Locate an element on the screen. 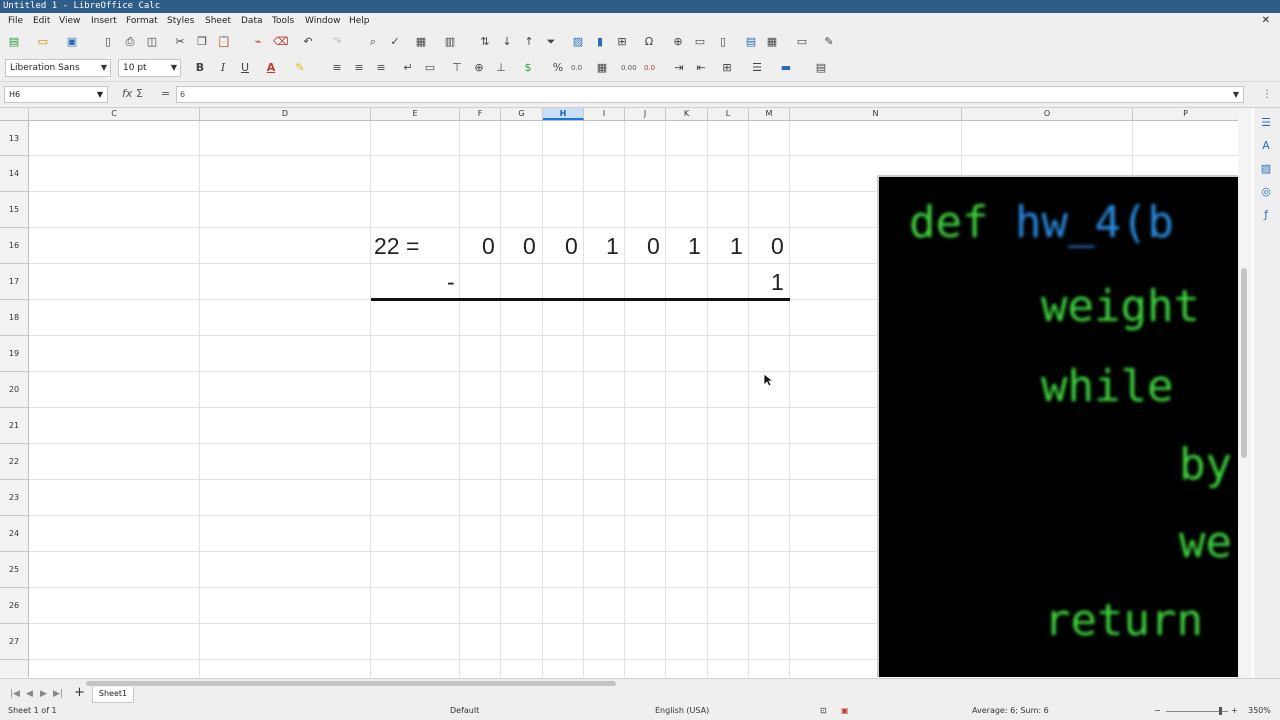 The height and width of the screenshot is (720, 1280). row-header-22: 22 is located at coordinates (14, 462).